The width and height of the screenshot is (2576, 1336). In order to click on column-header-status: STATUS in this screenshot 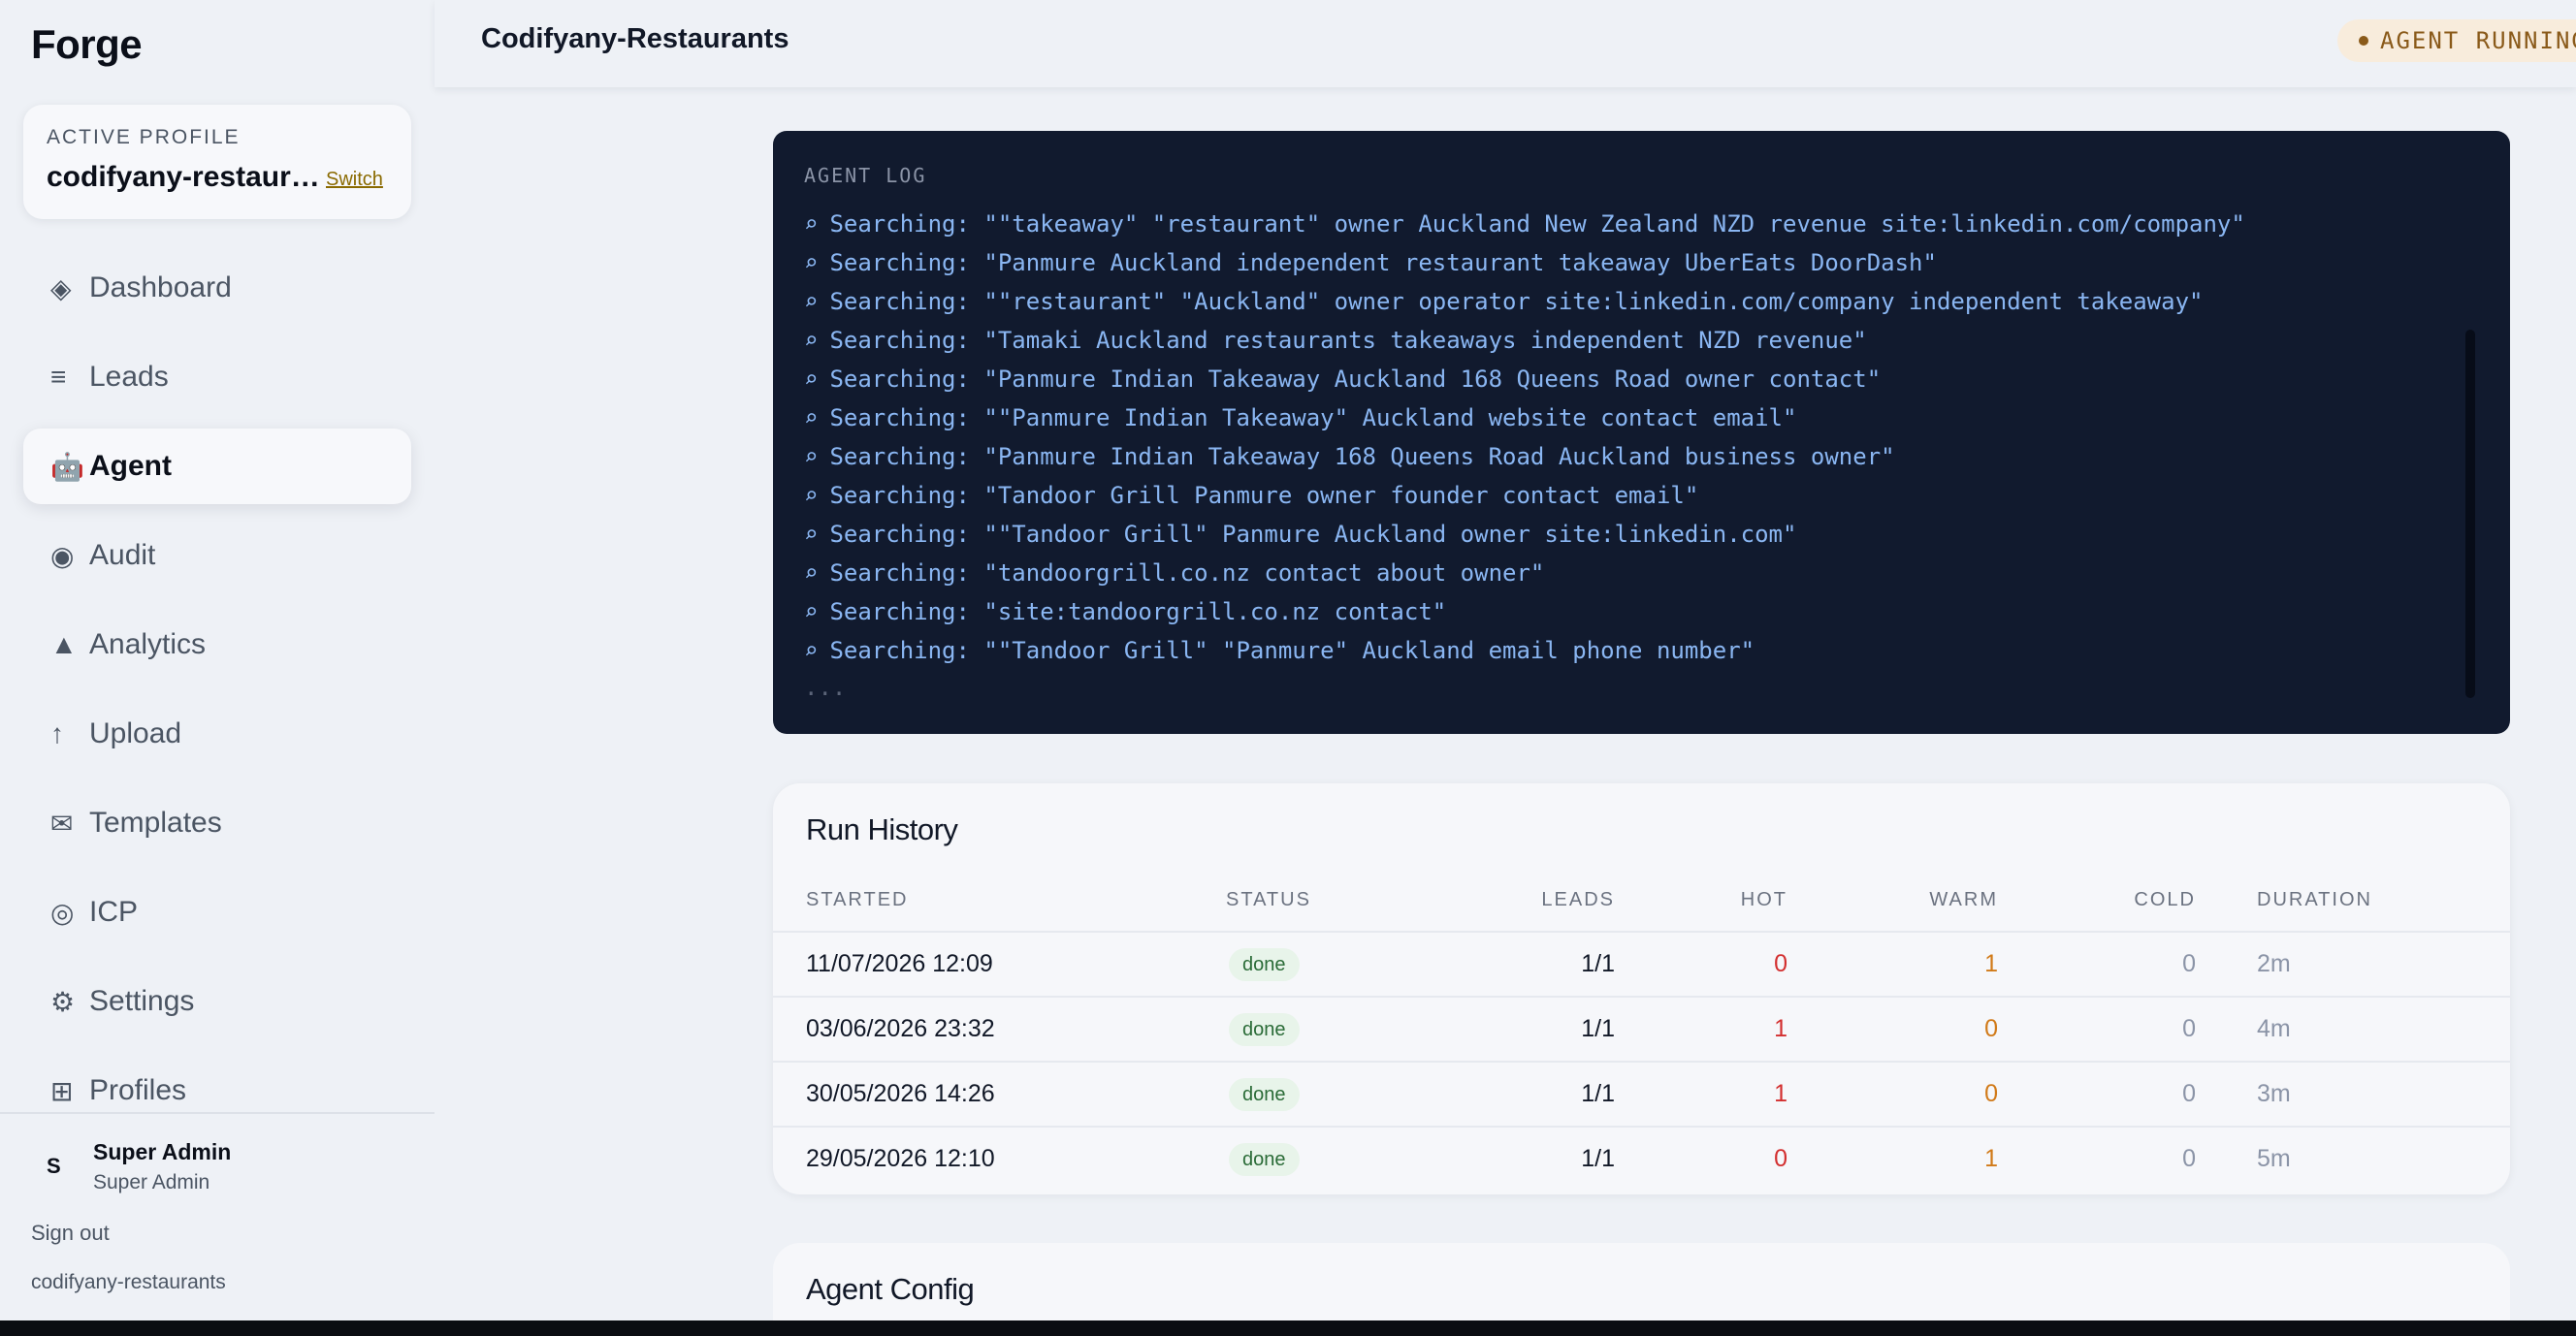, I will do `click(1268, 900)`.